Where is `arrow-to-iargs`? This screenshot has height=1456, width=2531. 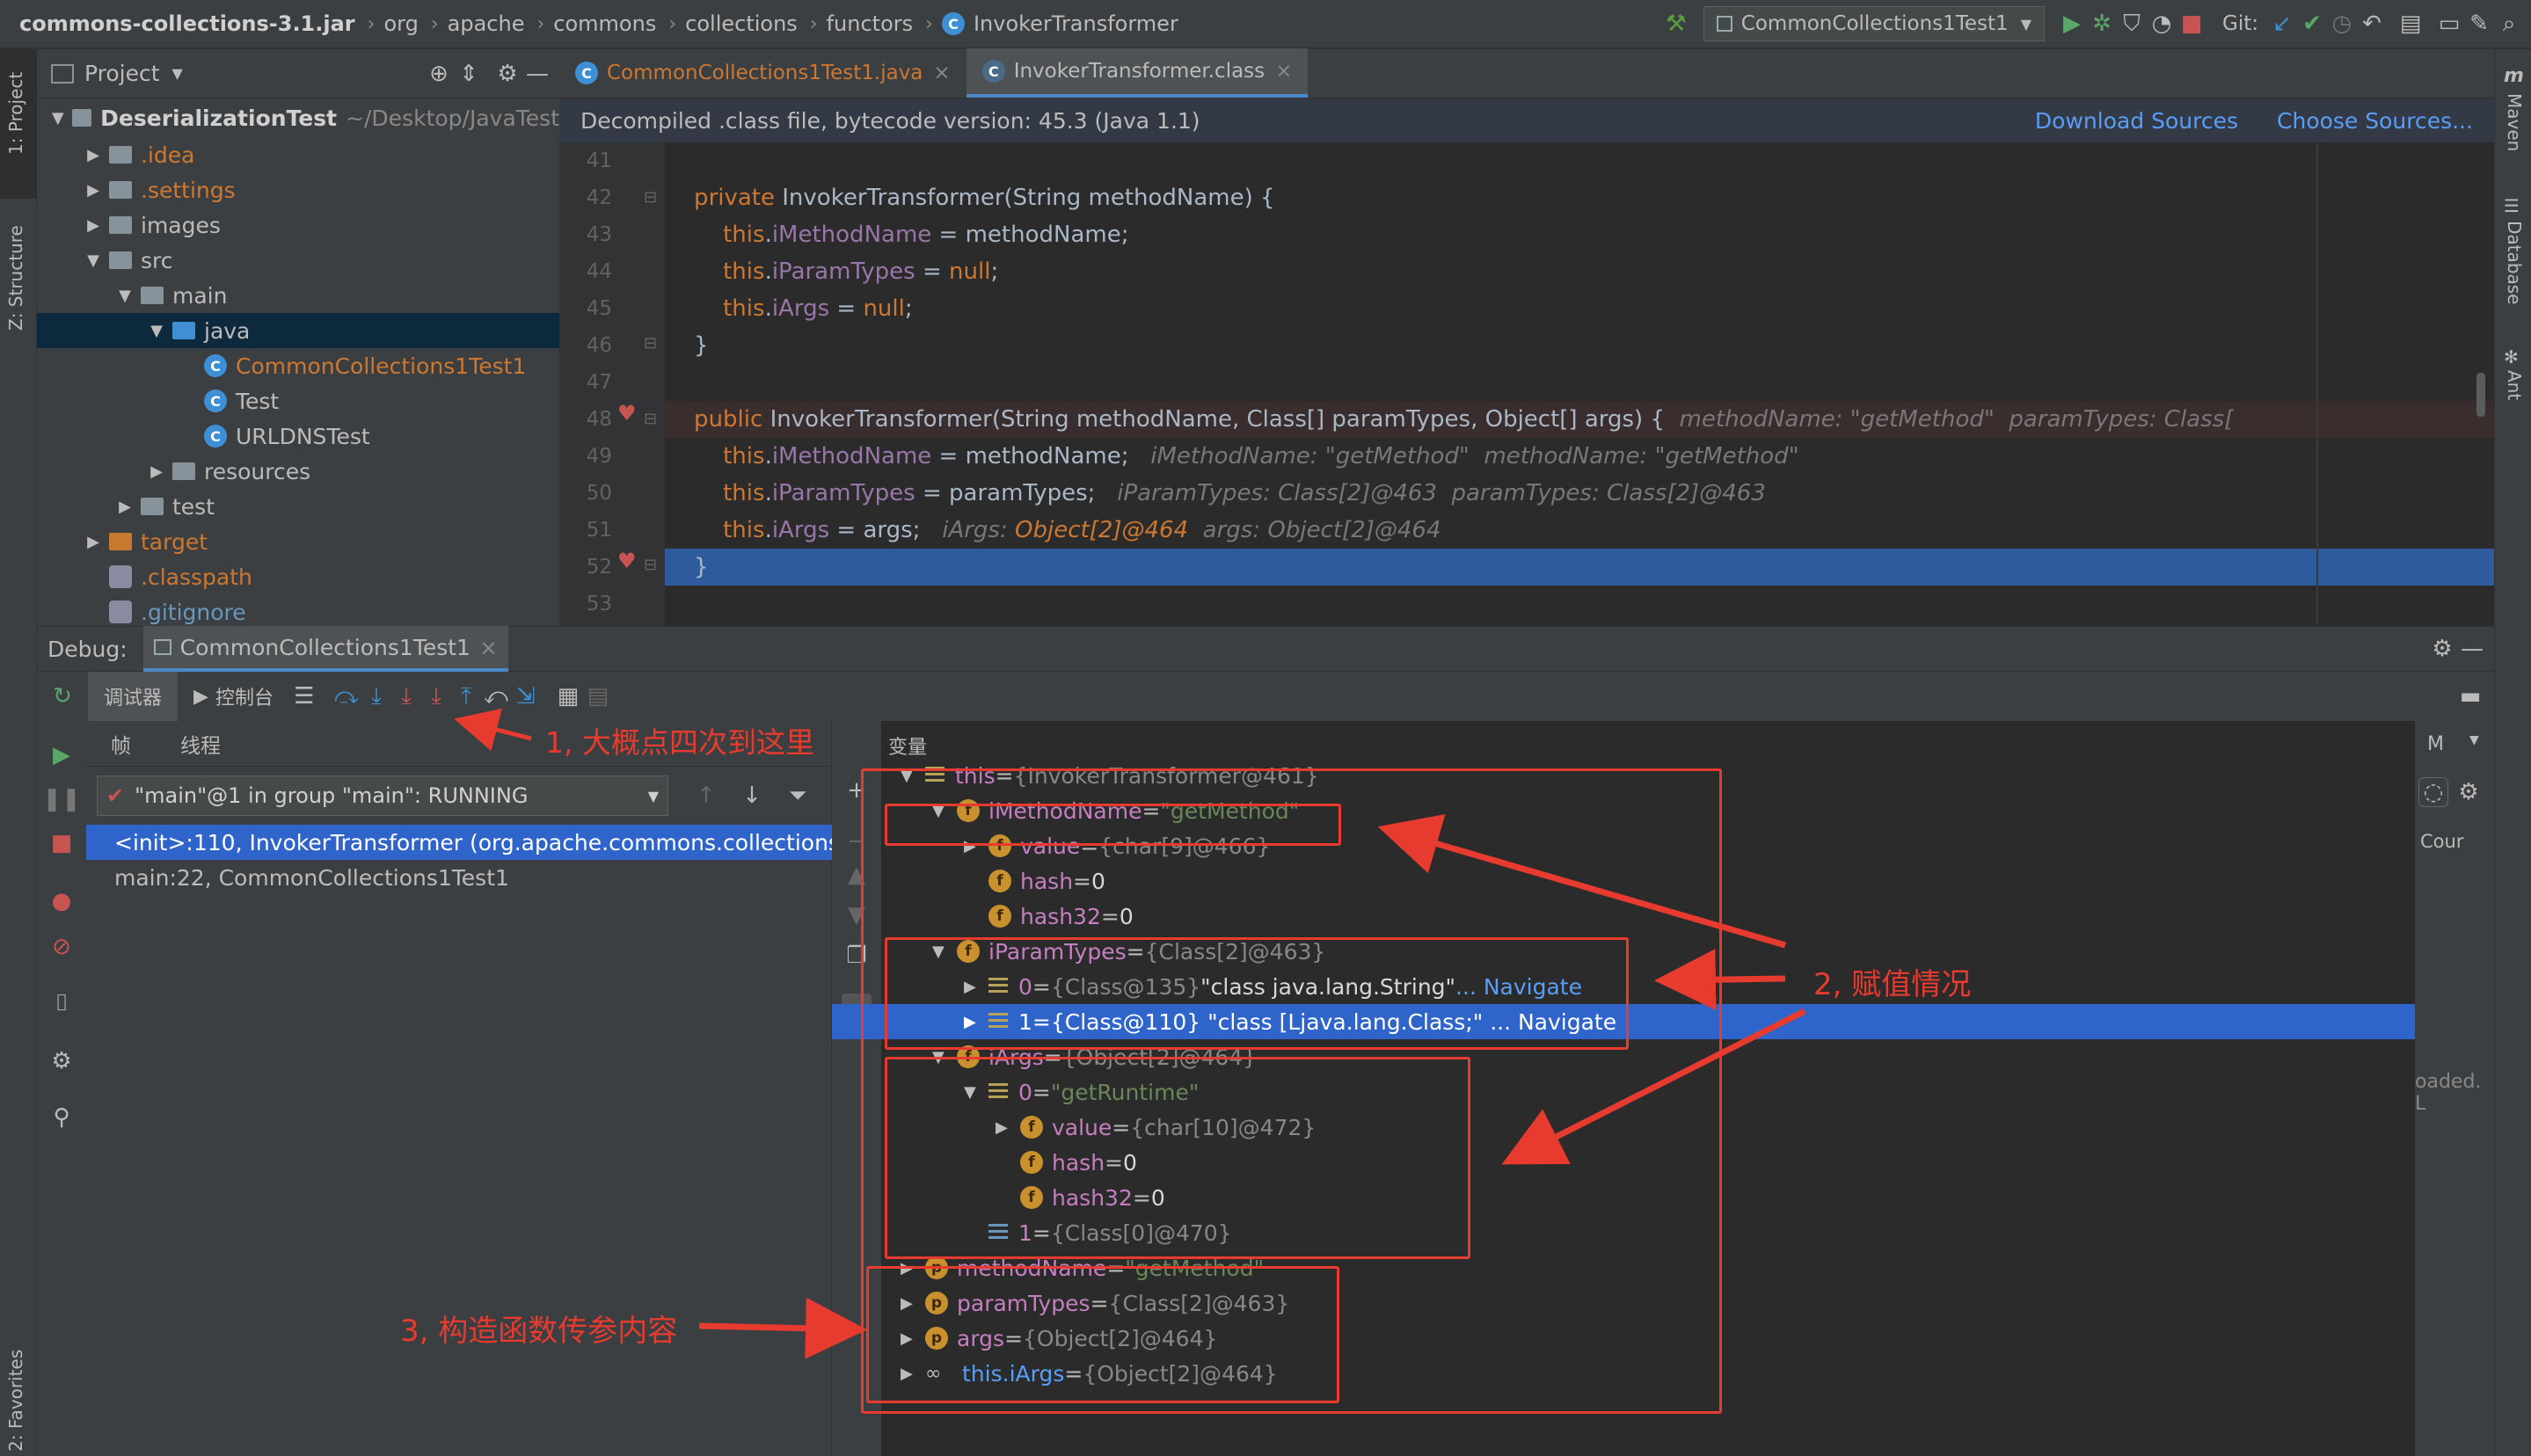
arrow-to-iargs is located at coordinates (1653, 1086).